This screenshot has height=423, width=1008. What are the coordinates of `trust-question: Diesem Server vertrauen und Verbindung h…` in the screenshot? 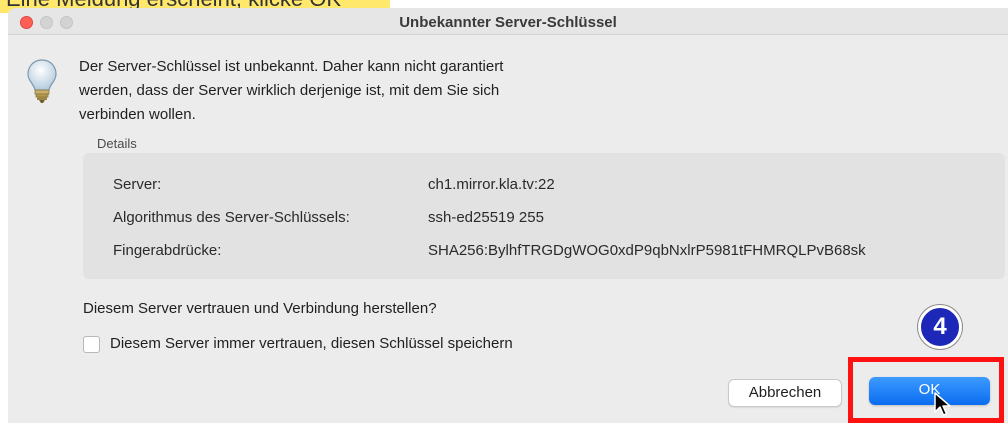 It's located at (260, 308).